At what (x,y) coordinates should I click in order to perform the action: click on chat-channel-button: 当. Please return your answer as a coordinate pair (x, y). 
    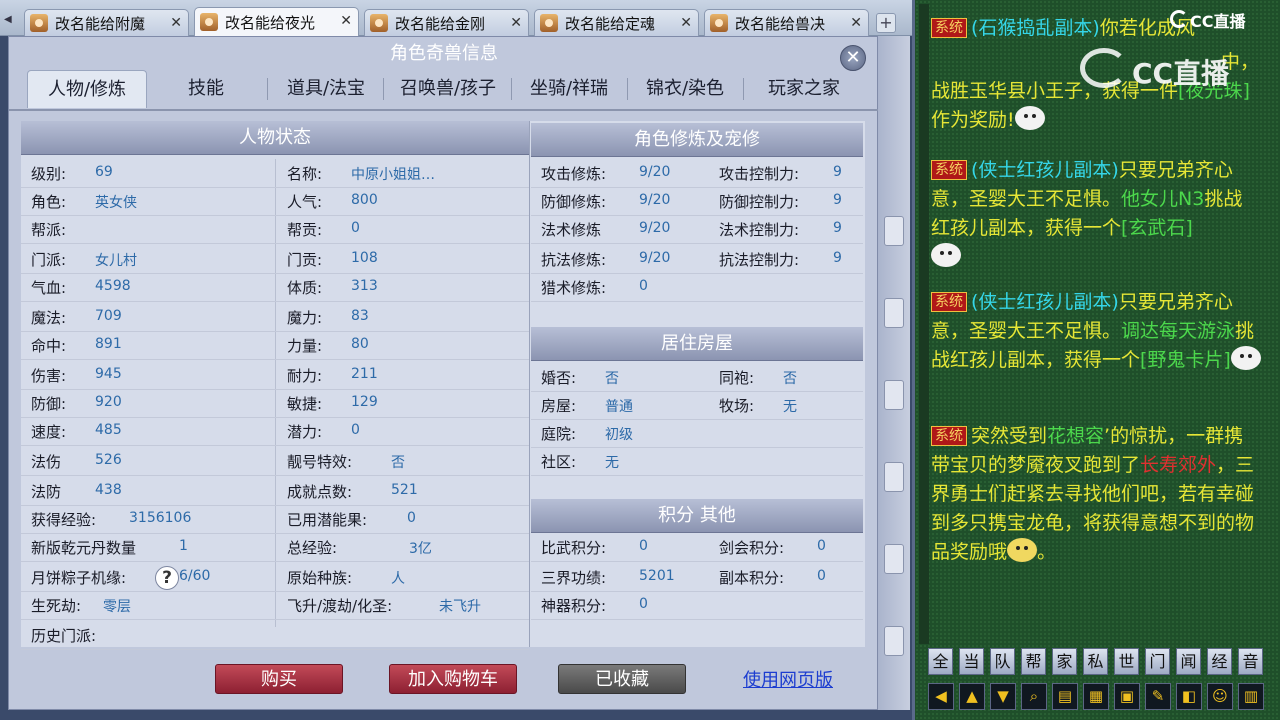
    Looking at the image, I should click on (971, 661).